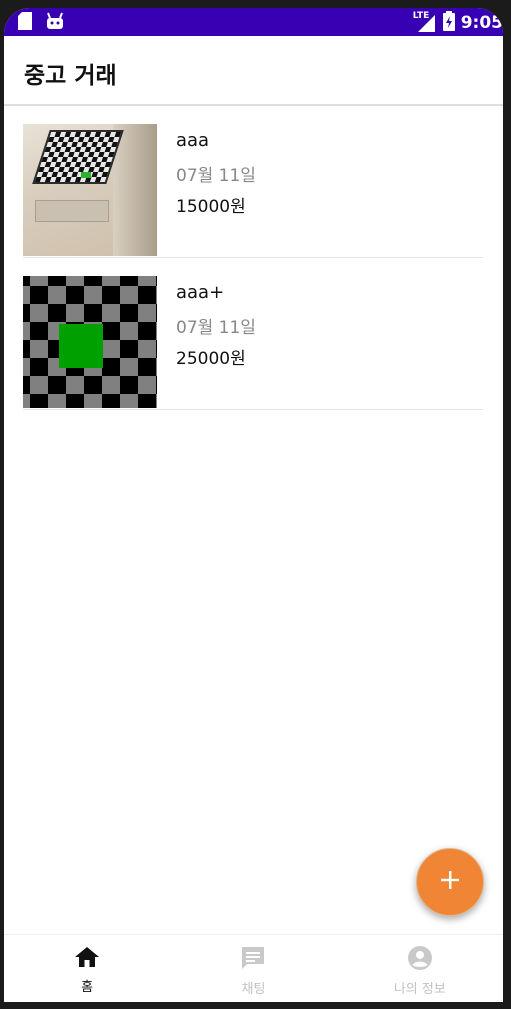  Describe the element at coordinates (211, 359) in the screenshot. I see `item-price: 25000원` at that location.